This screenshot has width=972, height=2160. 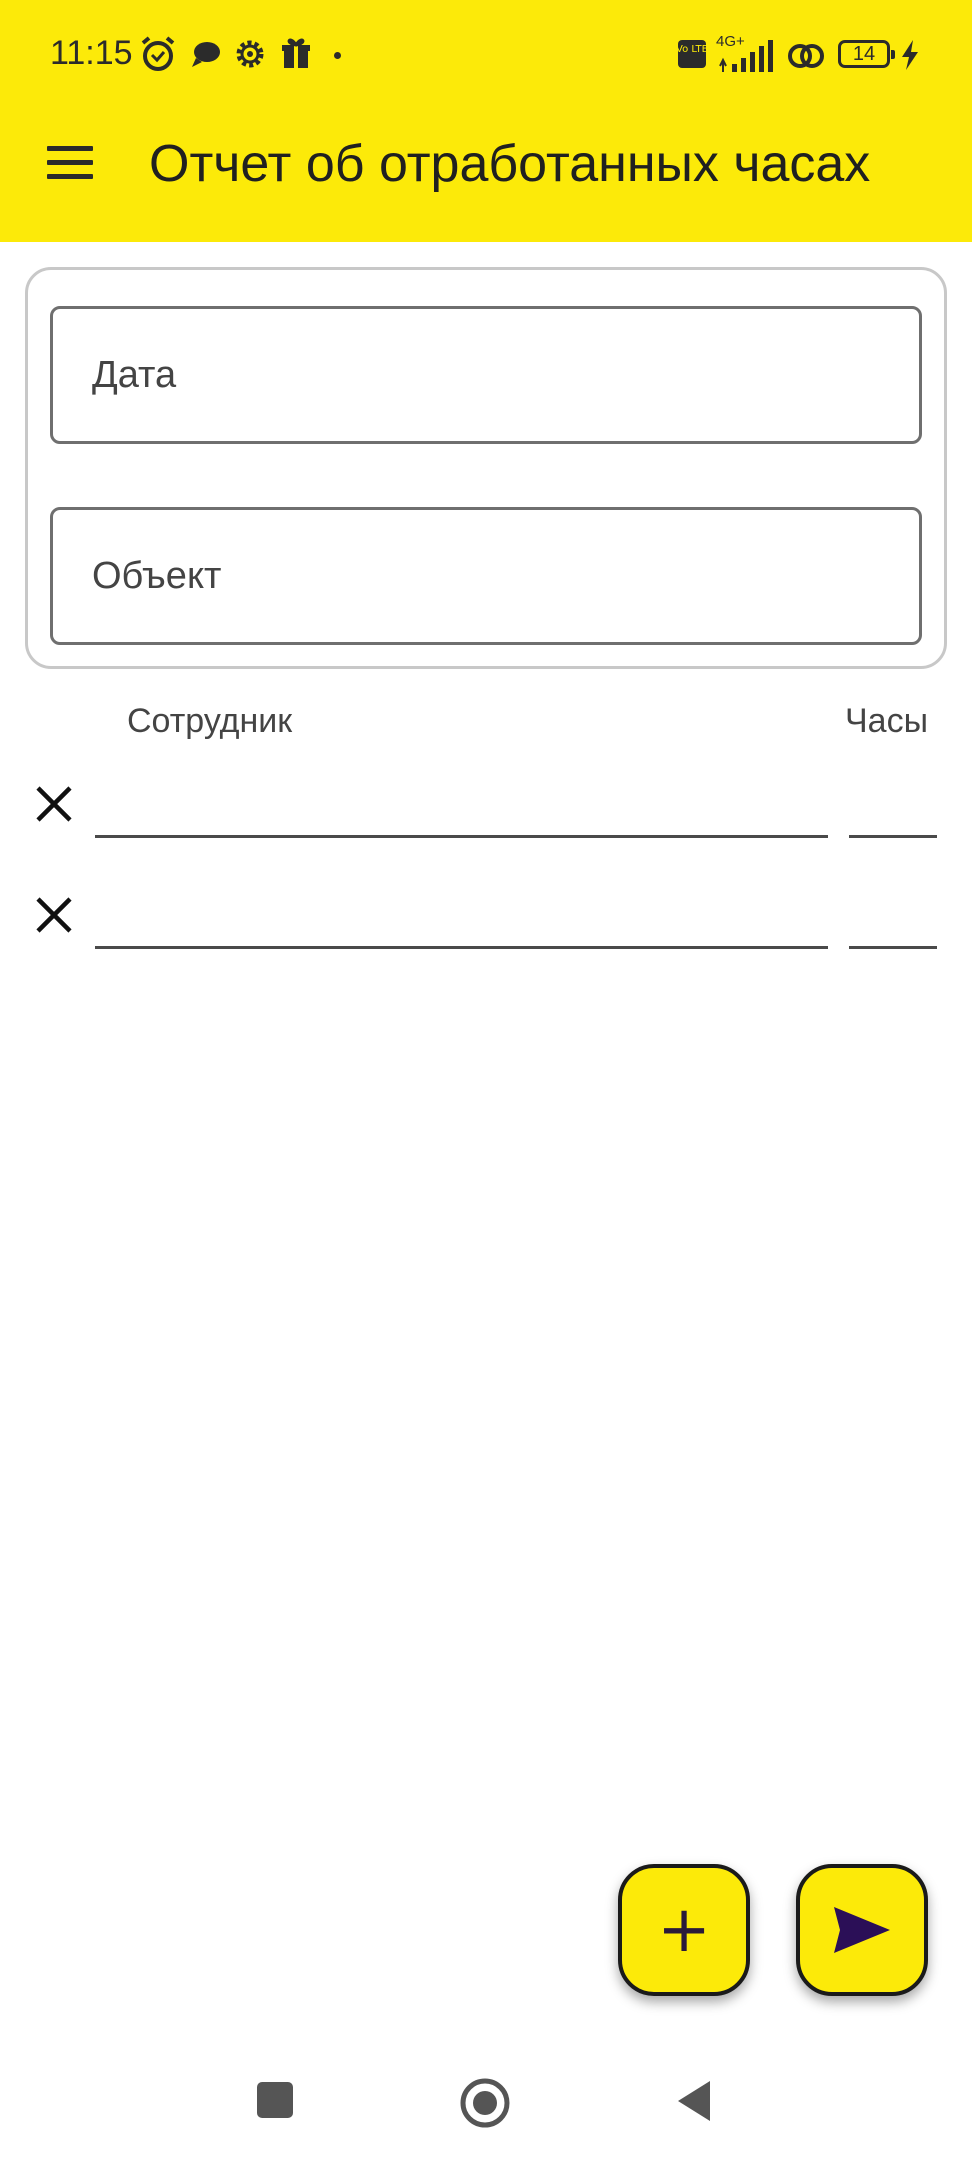 I want to click on plus-icon: +, so click(x=684, y=1930).